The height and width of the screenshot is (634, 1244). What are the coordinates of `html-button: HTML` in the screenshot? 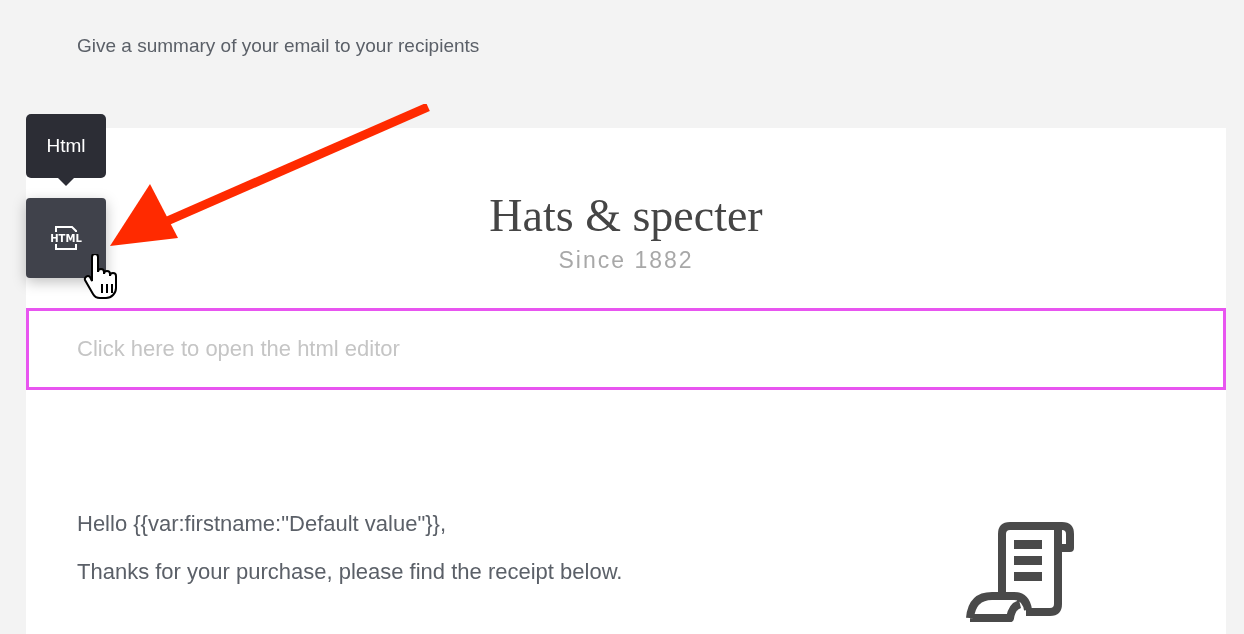 It's located at (66, 238).